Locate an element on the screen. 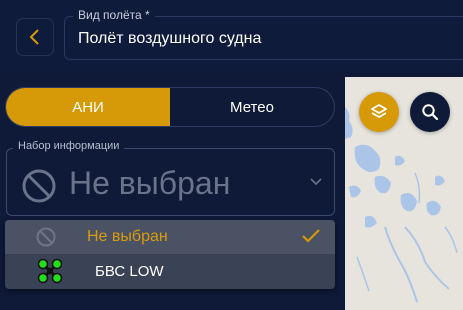  tab-ani: АНИ is located at coordinates (88, 107).